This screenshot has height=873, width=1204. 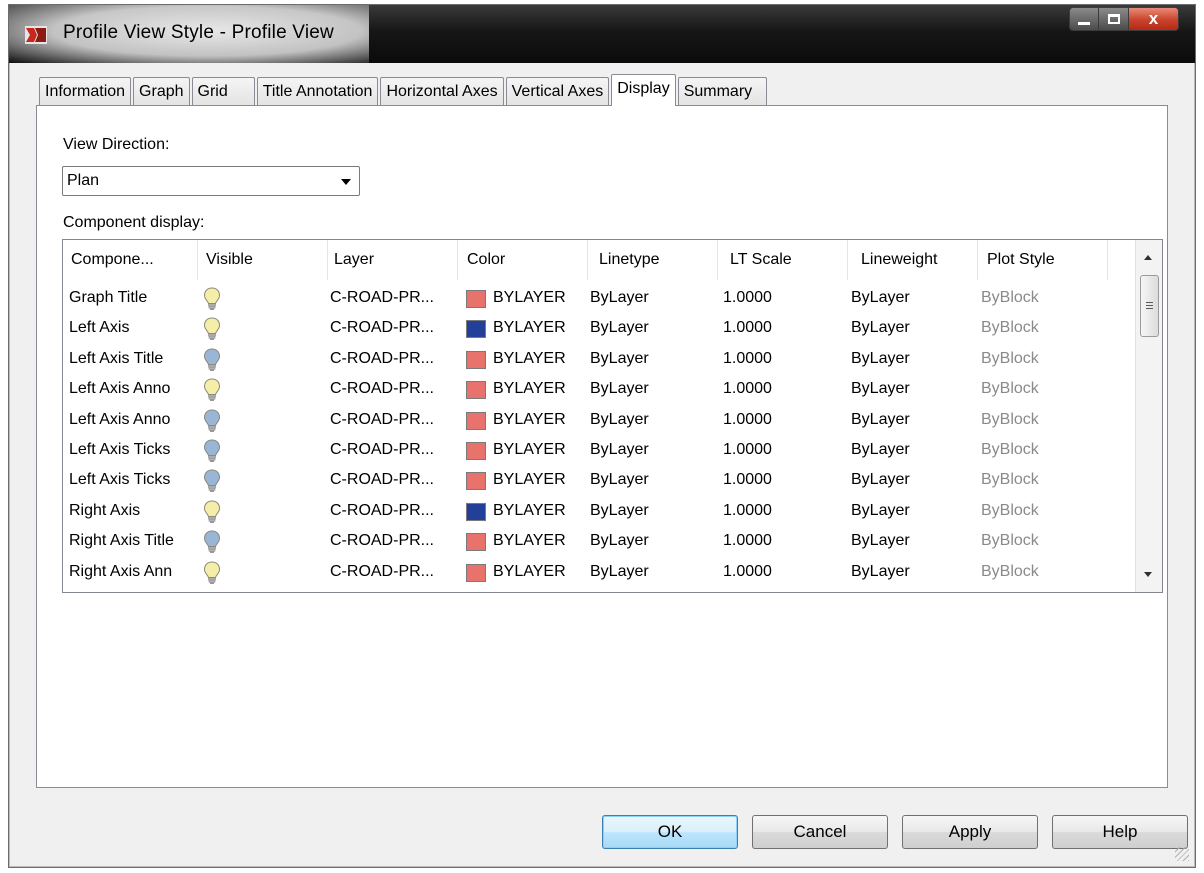 What do you see at coordinates (223, 91) in the screenshot?
I see `tab-grid: Grid` at bounding box center [223, 91].